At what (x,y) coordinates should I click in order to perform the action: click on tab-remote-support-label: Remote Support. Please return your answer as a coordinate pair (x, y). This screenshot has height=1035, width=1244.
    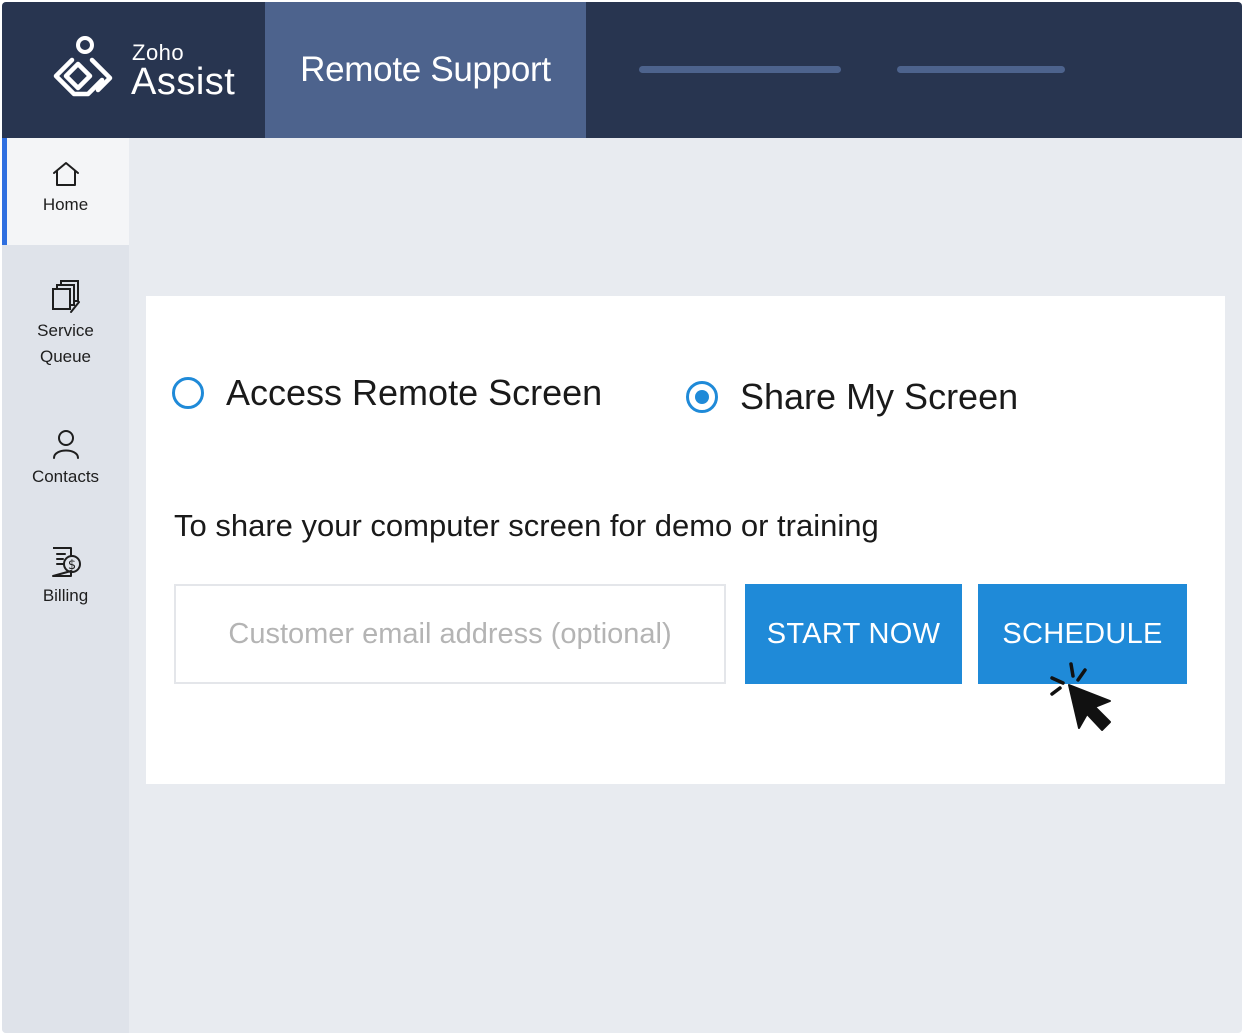
    Looking at the image, I should click on (425, 69).